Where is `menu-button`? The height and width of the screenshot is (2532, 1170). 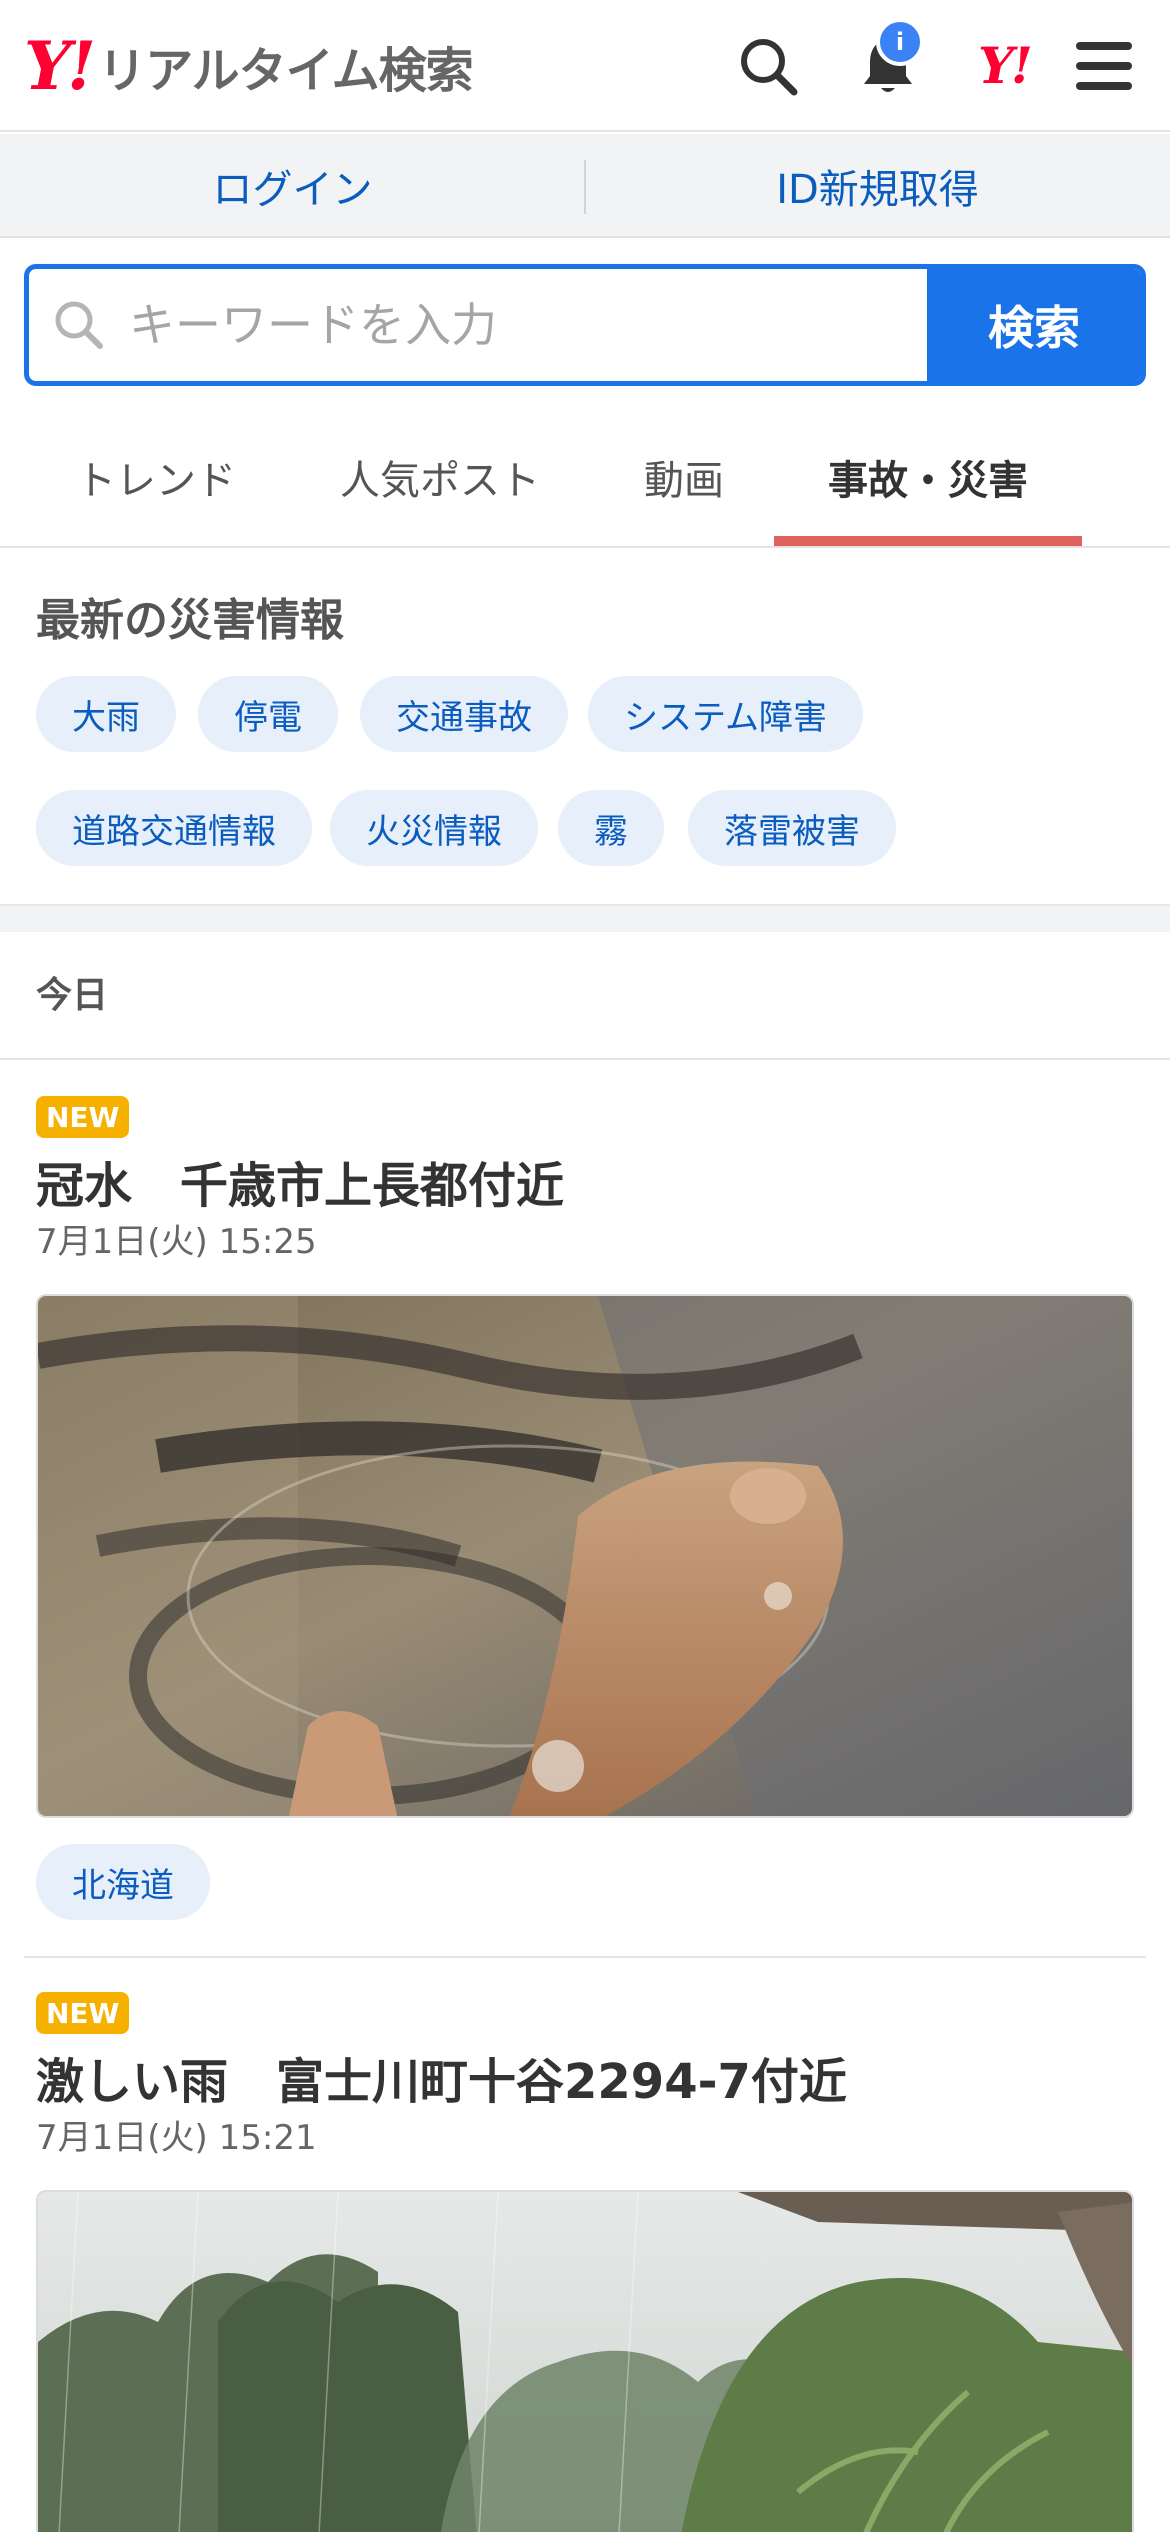
menu-button is located at coordinates (1104, 66).